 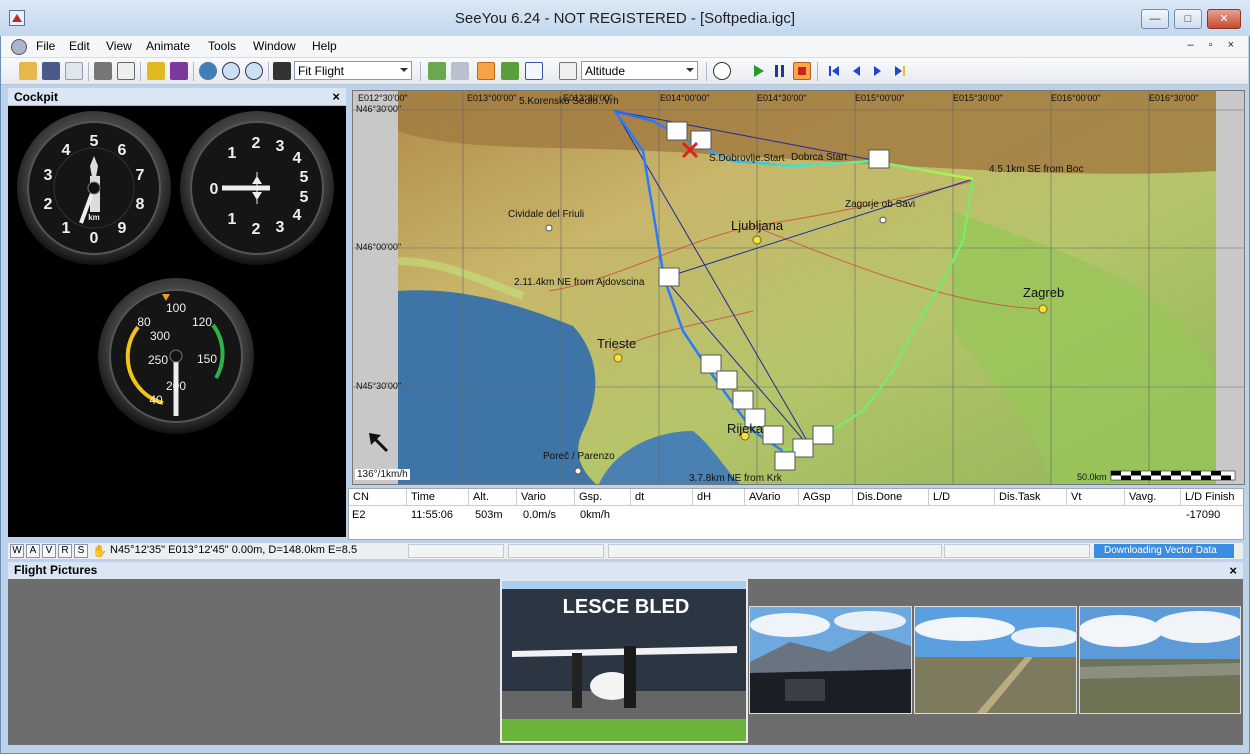 What do you see at coordinates (383, 98) in the screenshot?
I see `lon-label: E012°30'00"` at bounding box center [383, 98].